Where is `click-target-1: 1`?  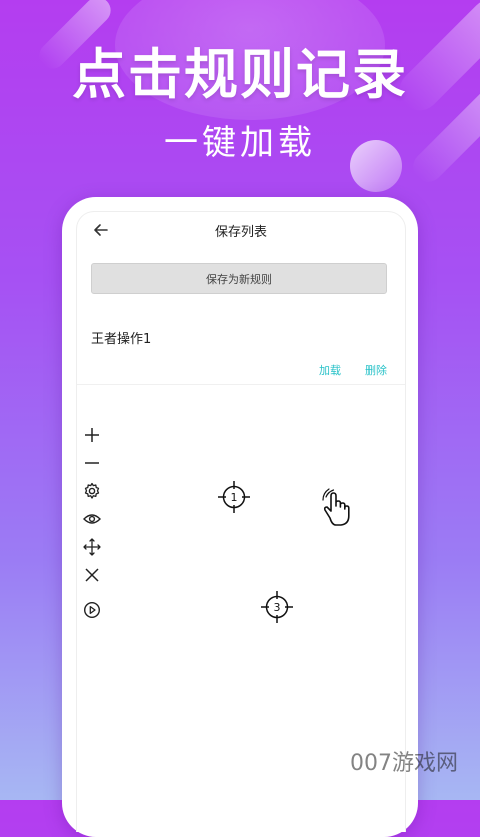
click-target-1: 1 is located at coordinates (234, 497).